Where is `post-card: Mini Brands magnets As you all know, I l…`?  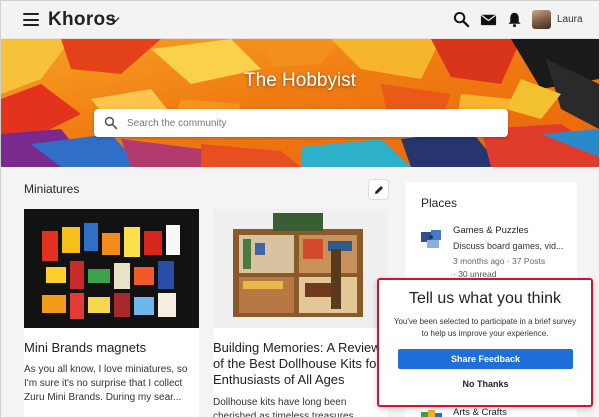 post-card: Mini Brands magnets As you all know, I l… is located at coordinates (111, 313).